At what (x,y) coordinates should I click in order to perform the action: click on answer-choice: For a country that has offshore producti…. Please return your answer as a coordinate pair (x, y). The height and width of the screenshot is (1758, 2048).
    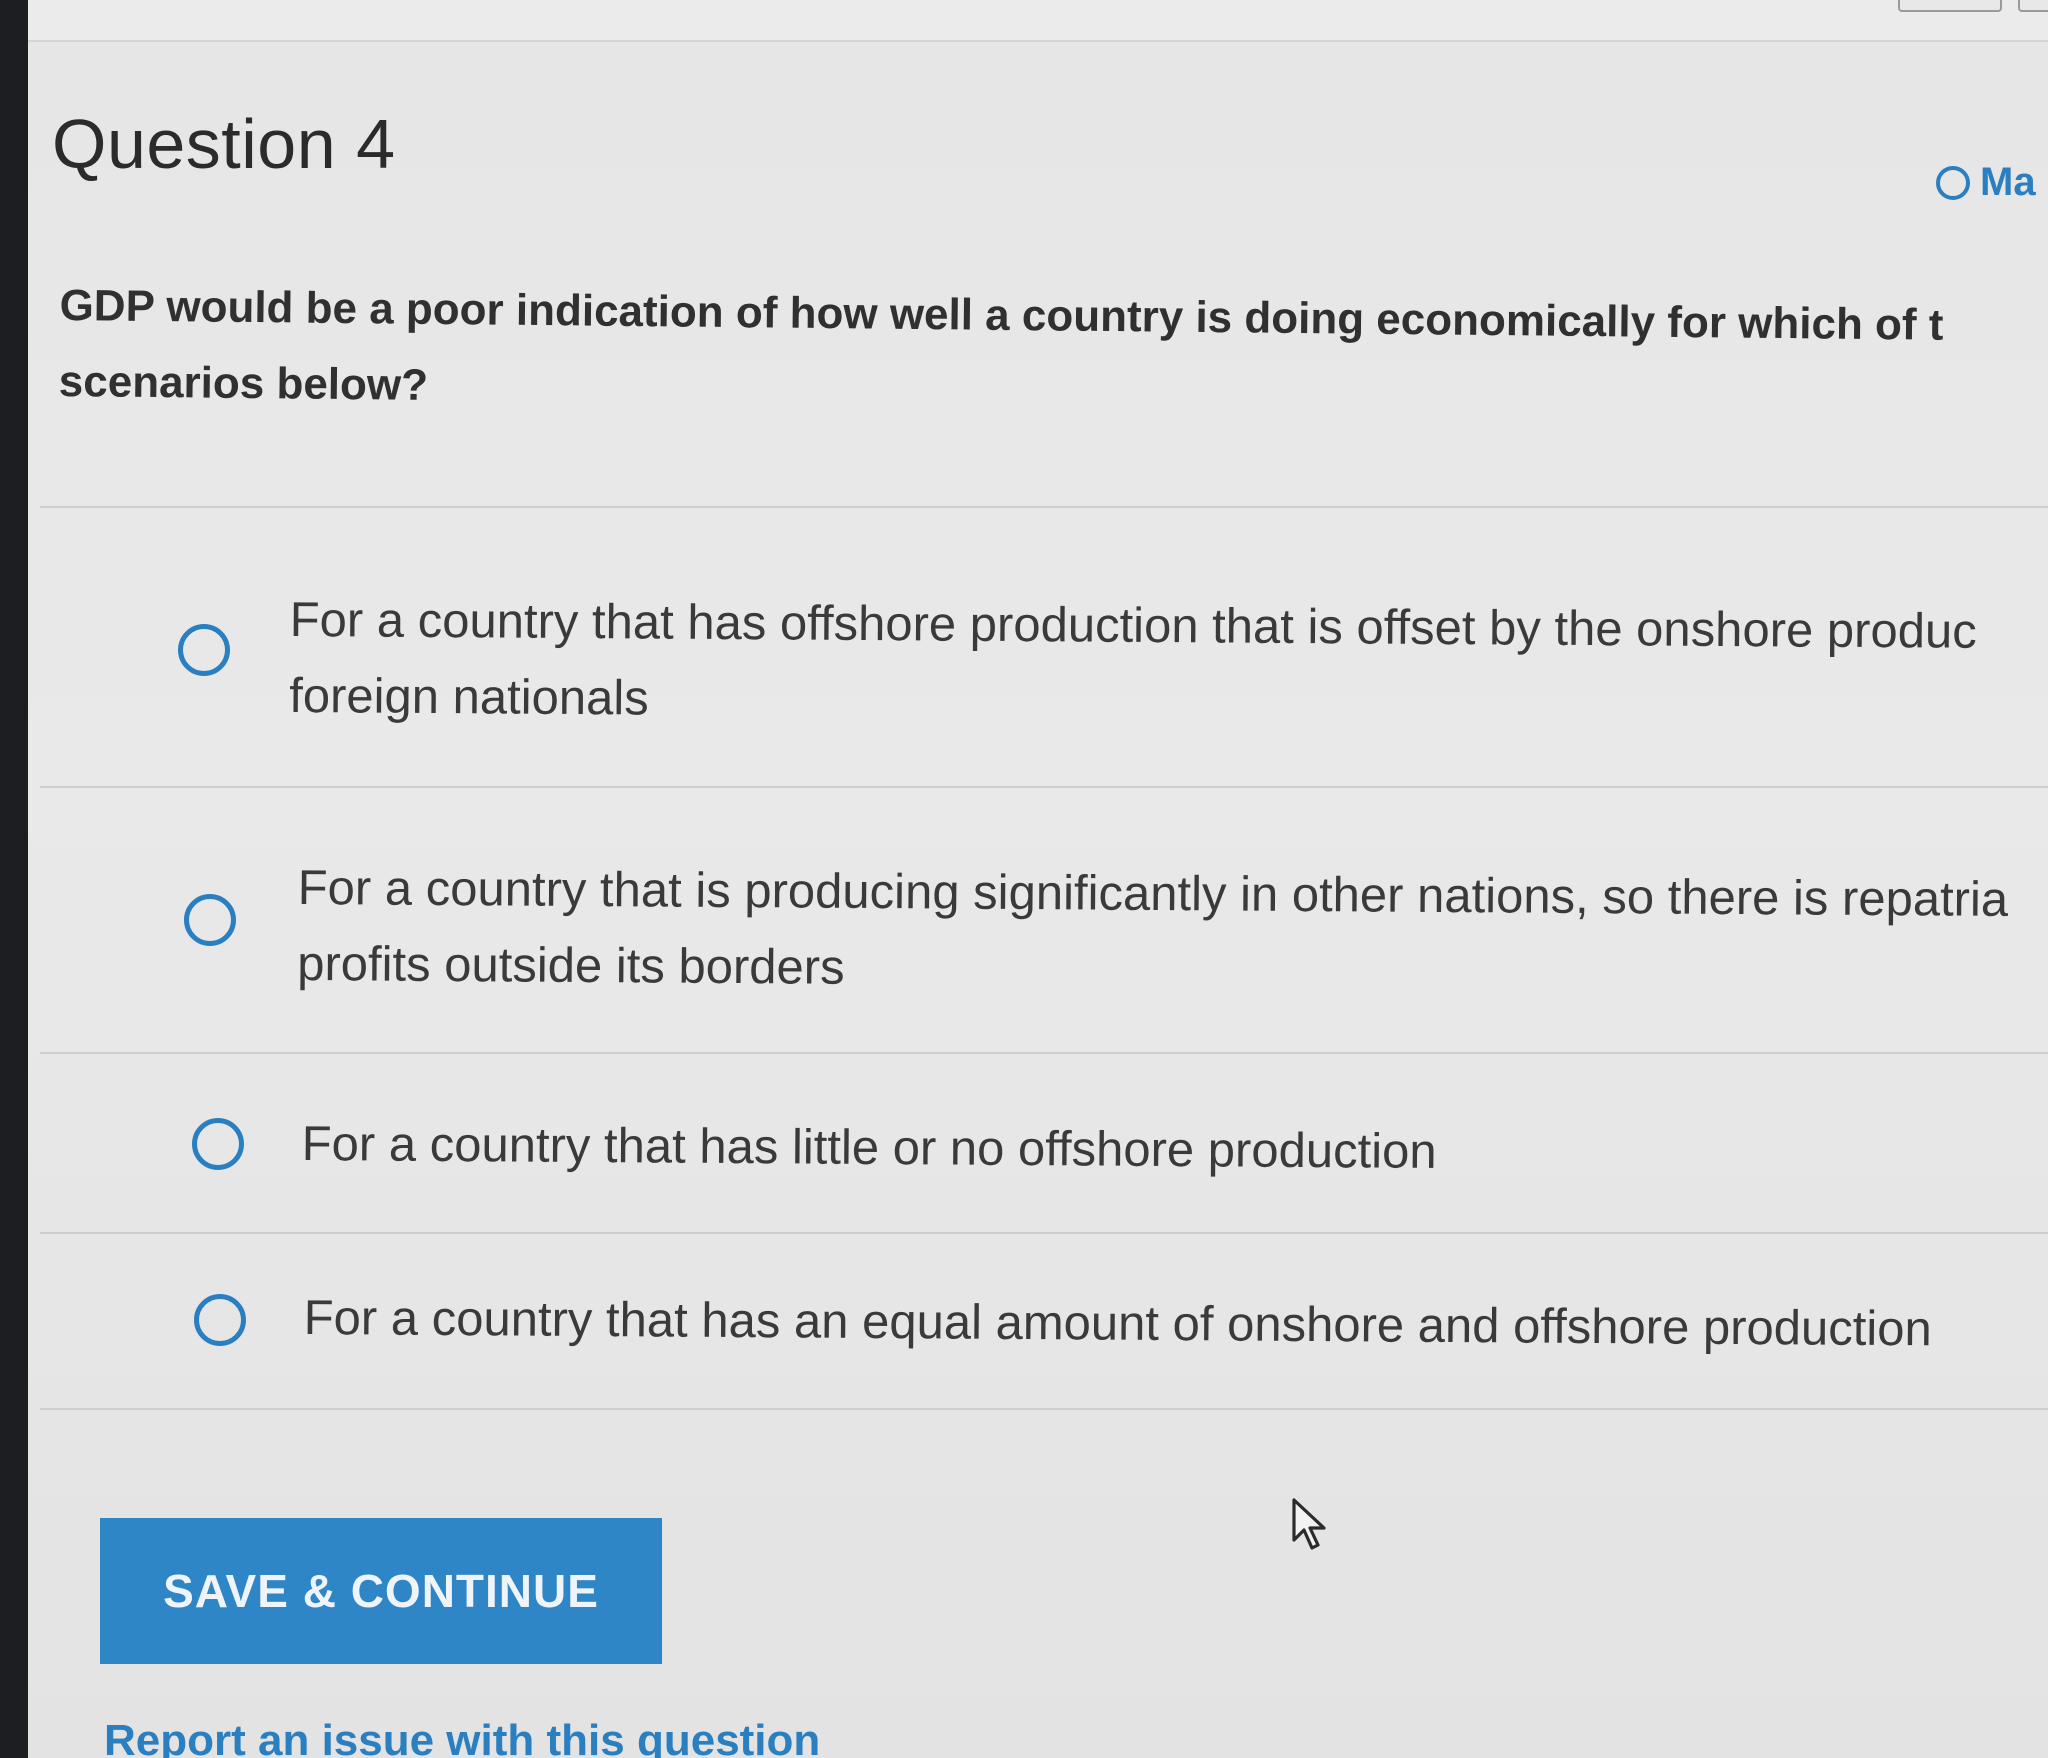
    Looking at the image, I should click on (1038, 655).